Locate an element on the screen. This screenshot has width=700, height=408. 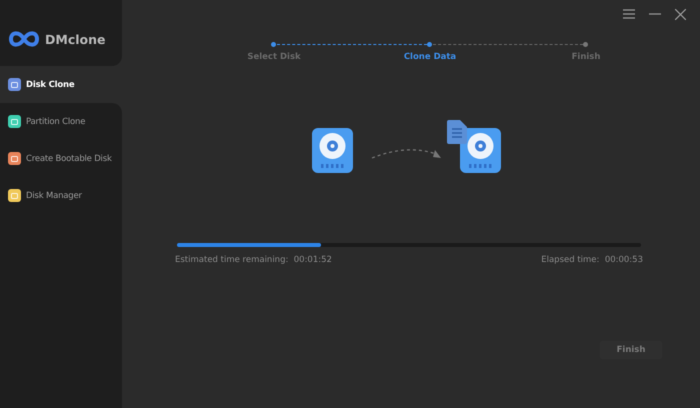
logo-icon is located at coordinates (24, 39).